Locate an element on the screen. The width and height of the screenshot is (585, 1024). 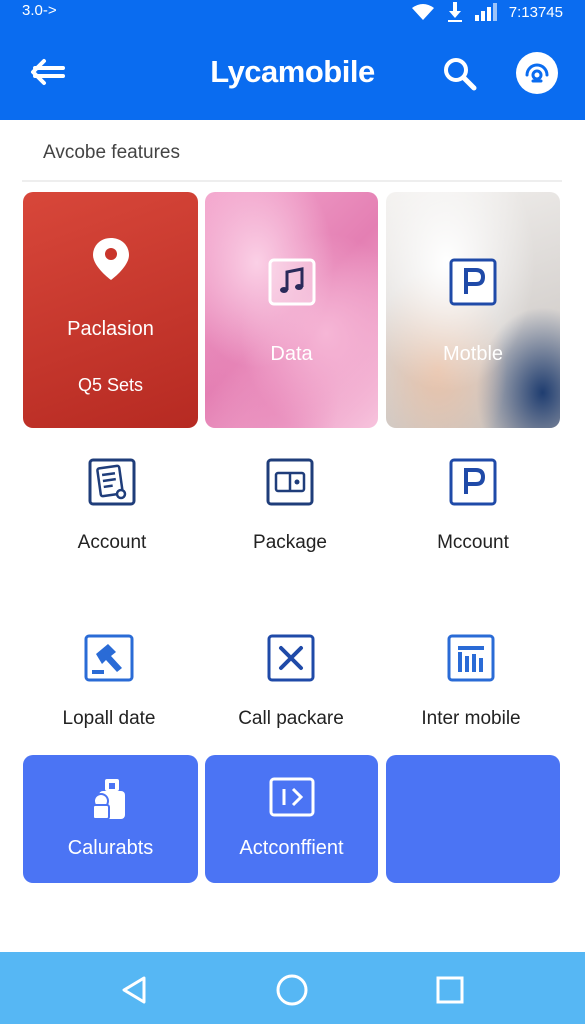
card-icon is located at coordinates (290, 482).